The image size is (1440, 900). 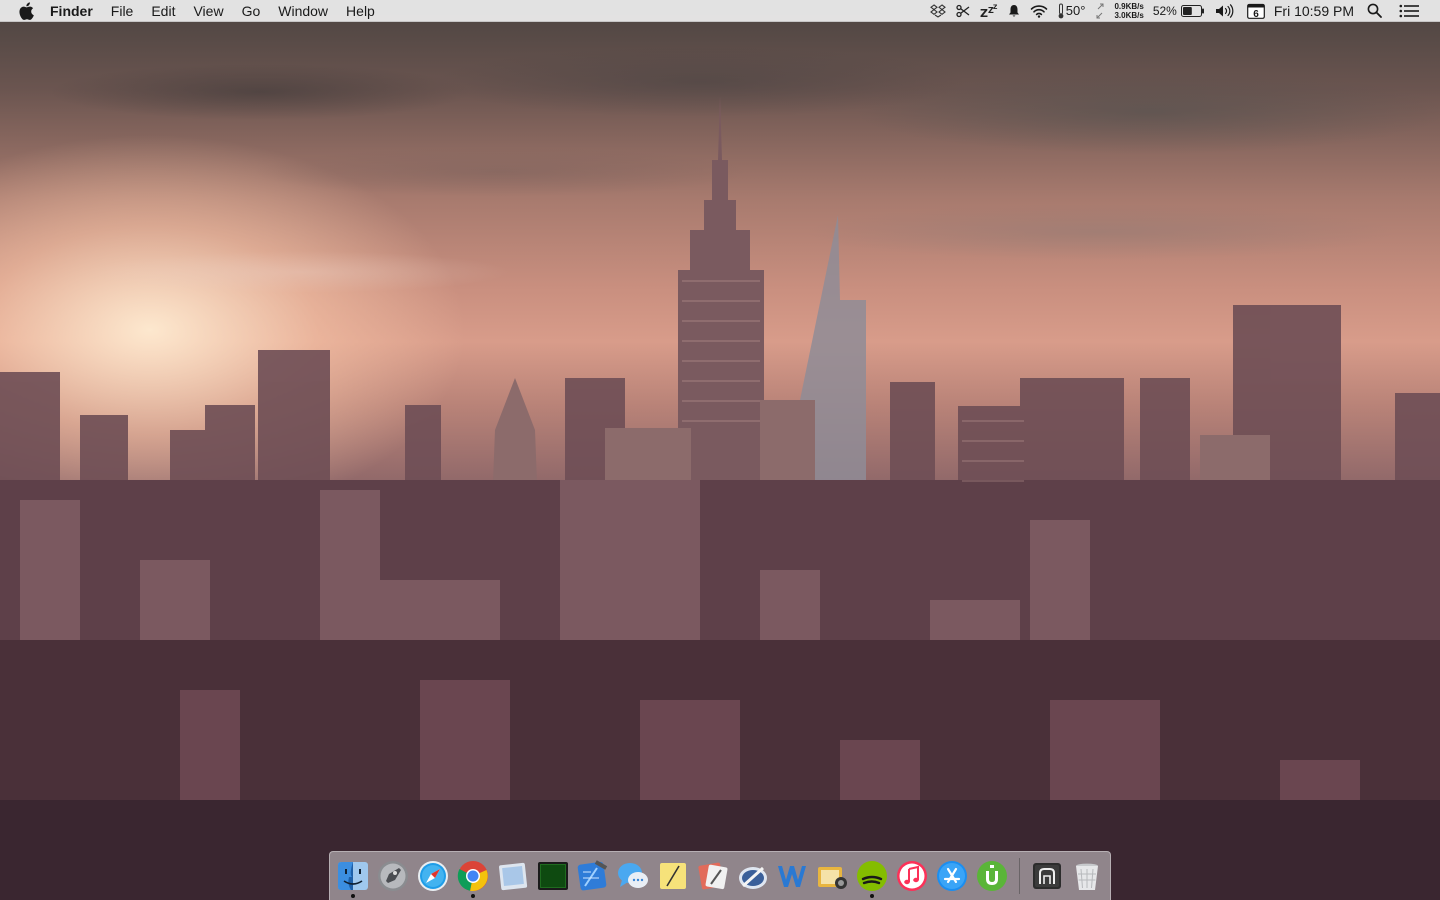 What do you see at coordinates (26, 10) in the screenshot?
I see `apple-menu-icon` at bounding box center [26, 10].